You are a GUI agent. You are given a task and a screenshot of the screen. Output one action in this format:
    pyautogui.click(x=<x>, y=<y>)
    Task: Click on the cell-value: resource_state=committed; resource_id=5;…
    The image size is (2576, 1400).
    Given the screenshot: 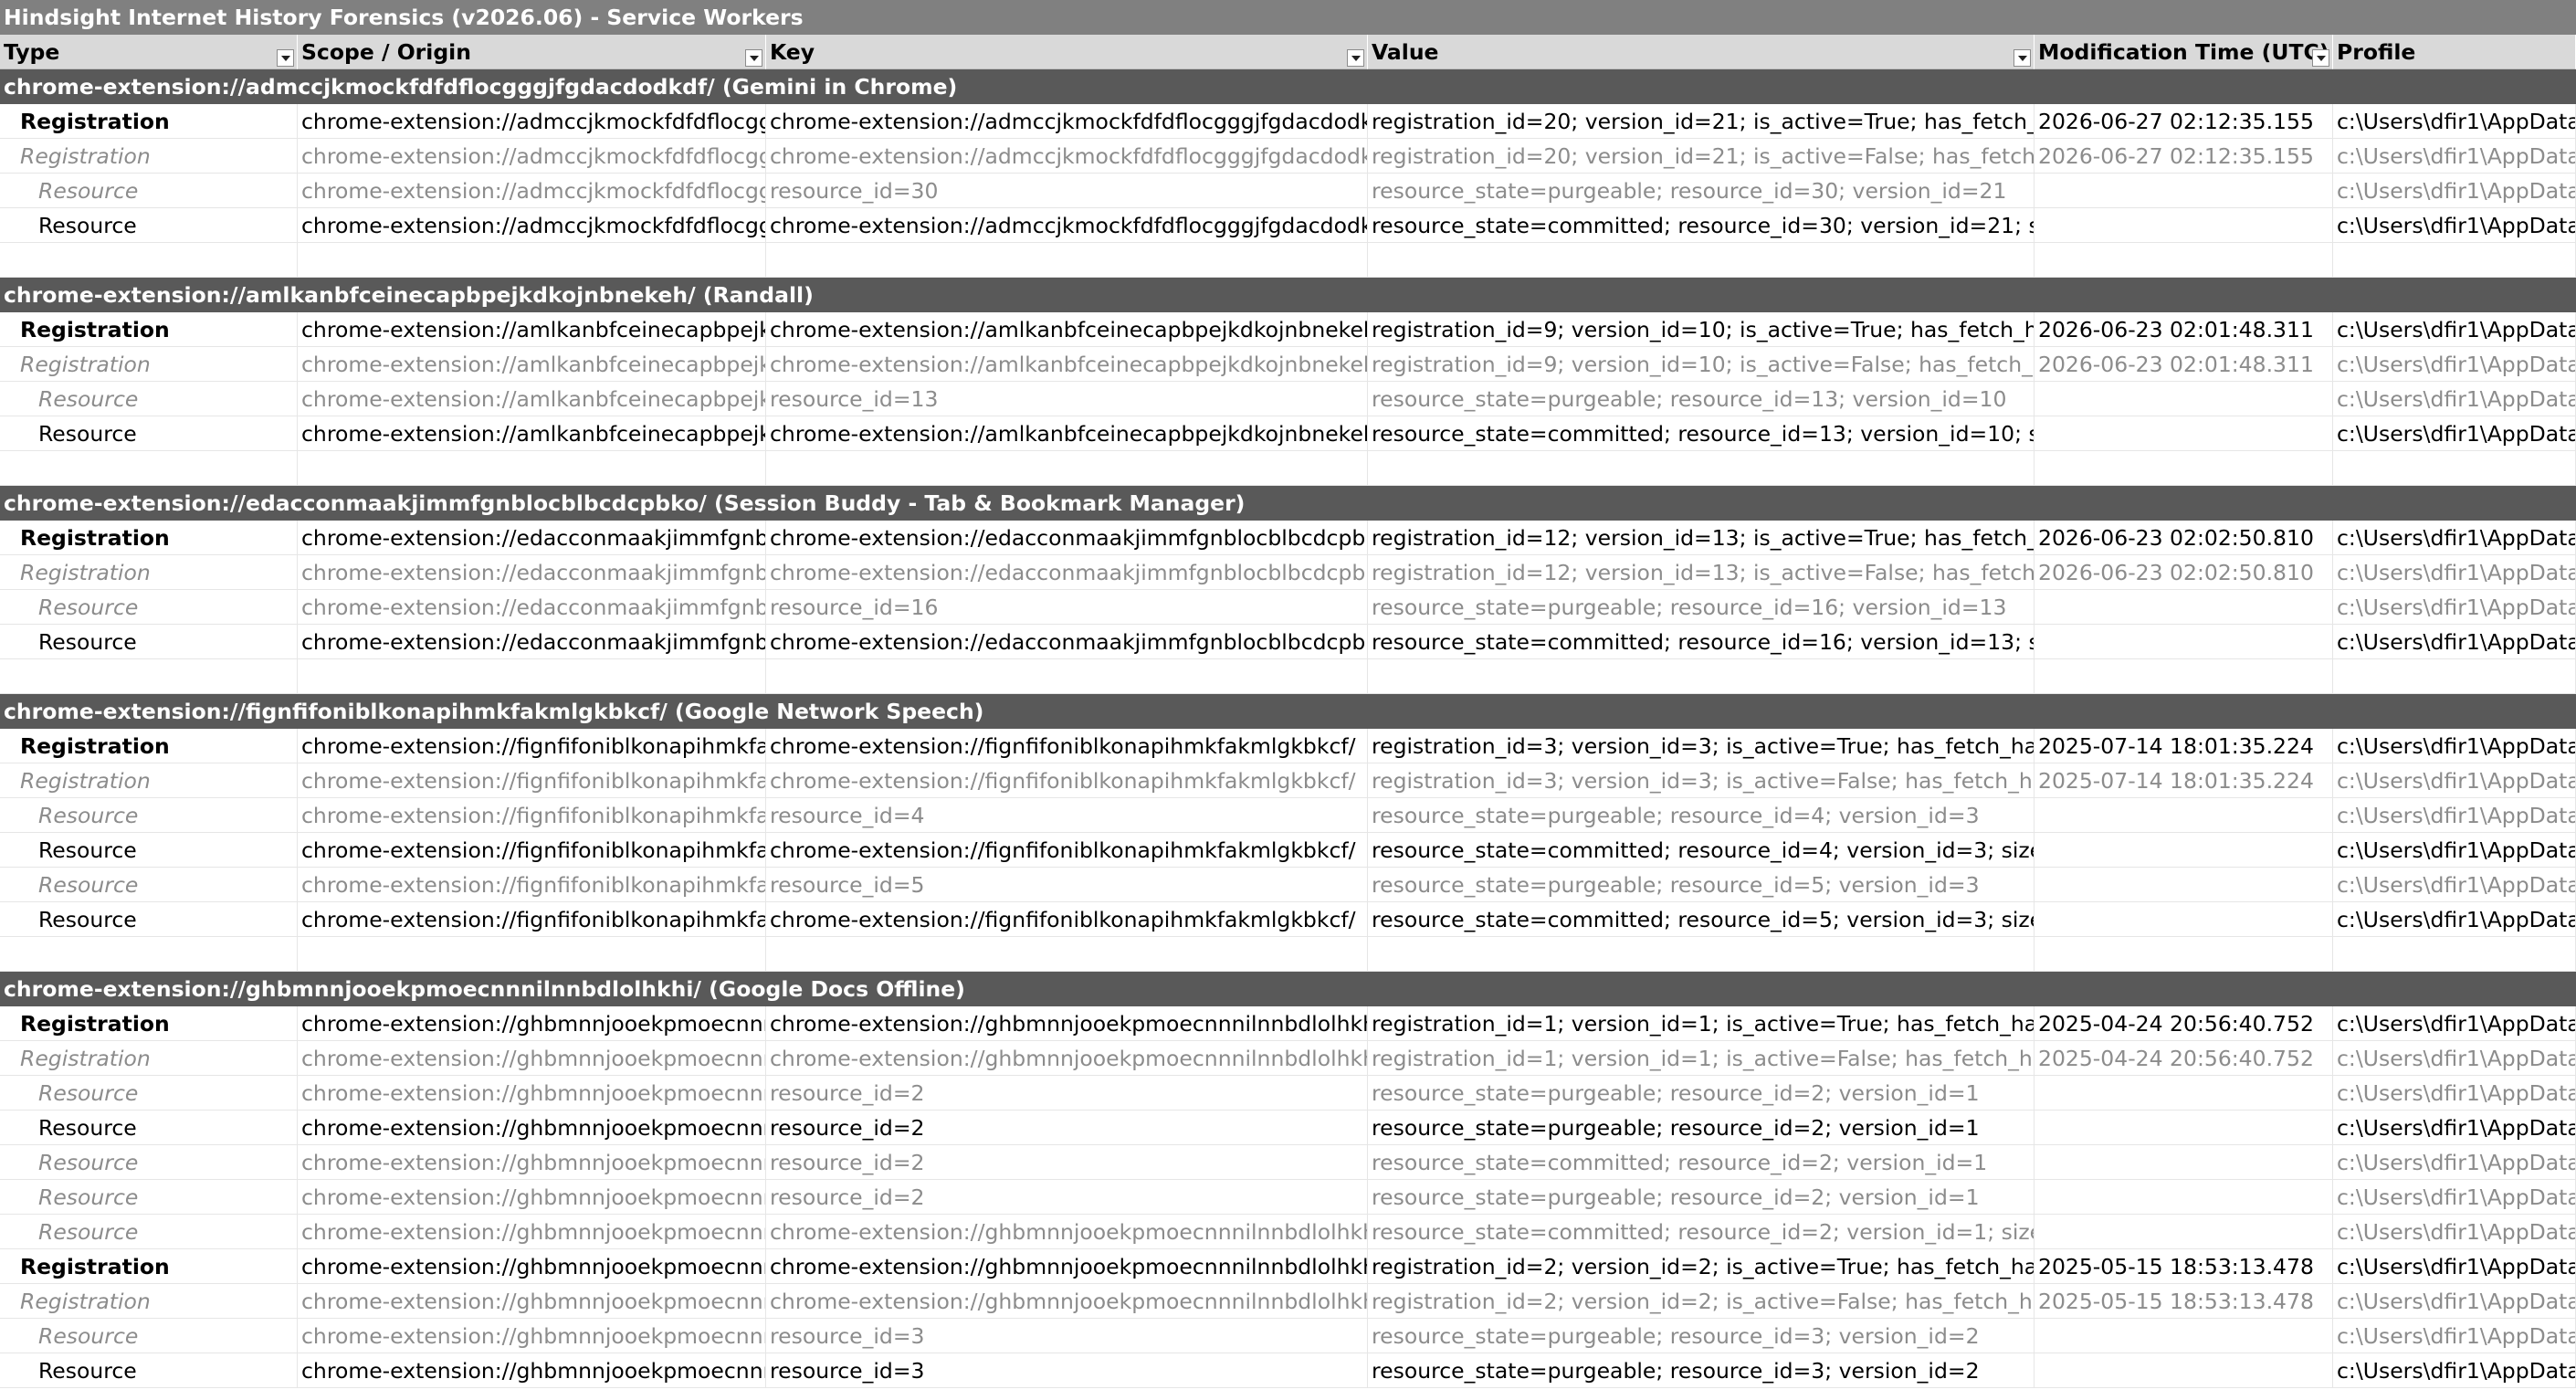 What is the action you would take?
    pyautogui.click(x=1701, y=919)
    